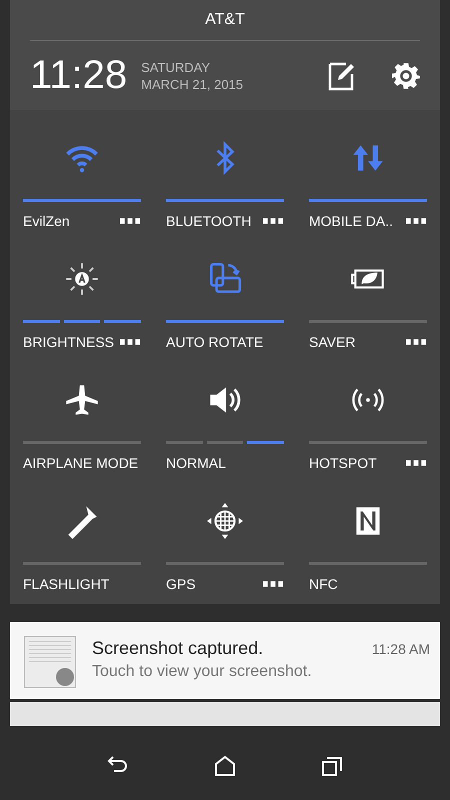 The height and width of the screenshot is (800, 450). What do you see at coordinates (224, 766) in the screenshot?
I see `home-icon` at bounding box center [224, 766].